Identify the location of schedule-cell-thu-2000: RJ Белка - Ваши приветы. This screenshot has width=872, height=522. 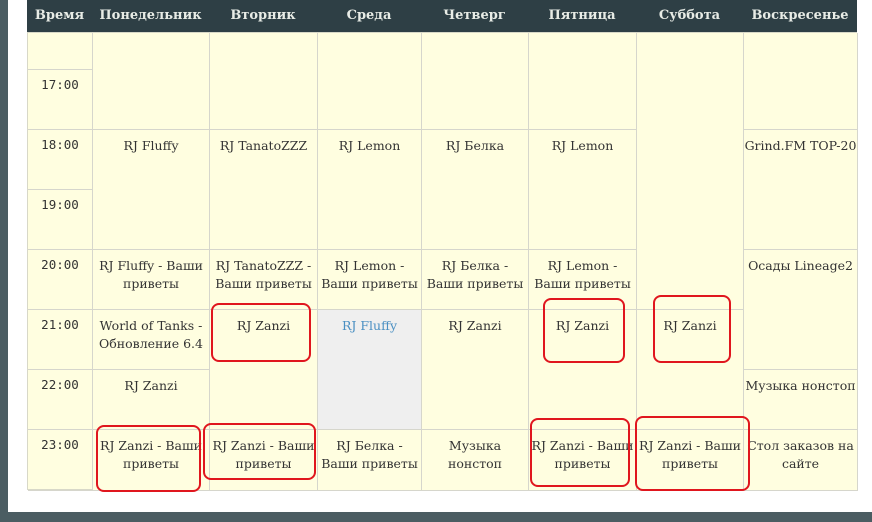
(475, 280).